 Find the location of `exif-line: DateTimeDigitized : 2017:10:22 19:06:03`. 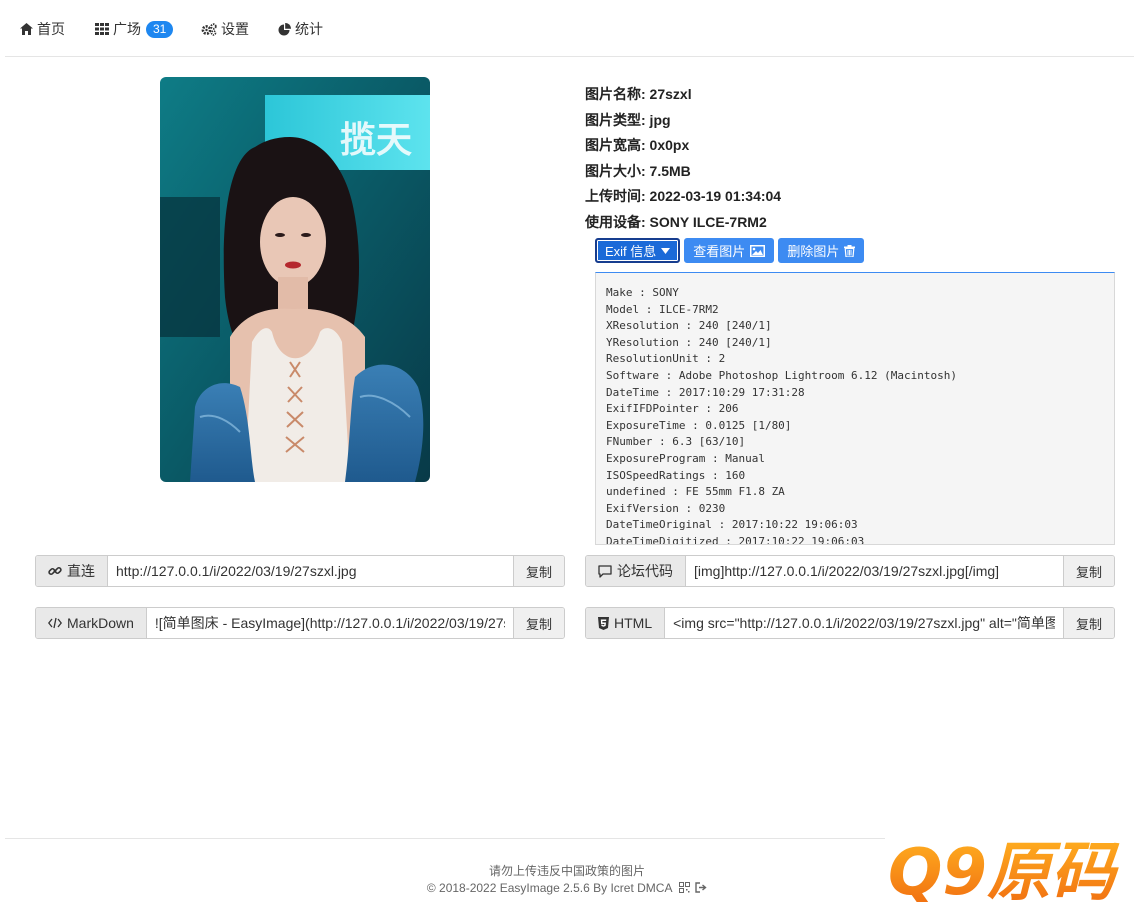

exif-line: DateTimeDigitized : 2017:10:22 19:06:03 is located at coordinates (735, 539).